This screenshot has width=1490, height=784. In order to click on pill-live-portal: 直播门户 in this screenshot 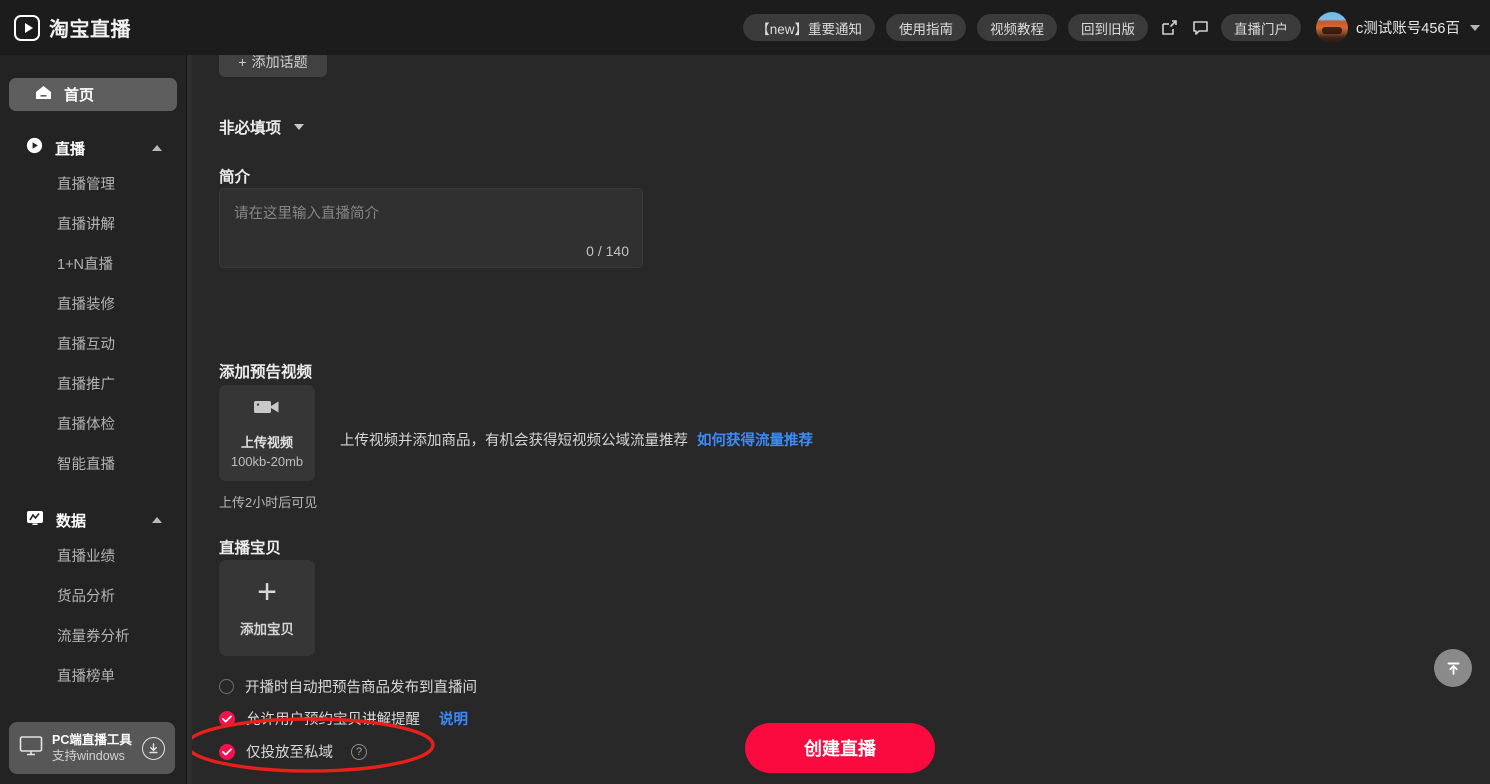, I will do `click(1261, 27)`.